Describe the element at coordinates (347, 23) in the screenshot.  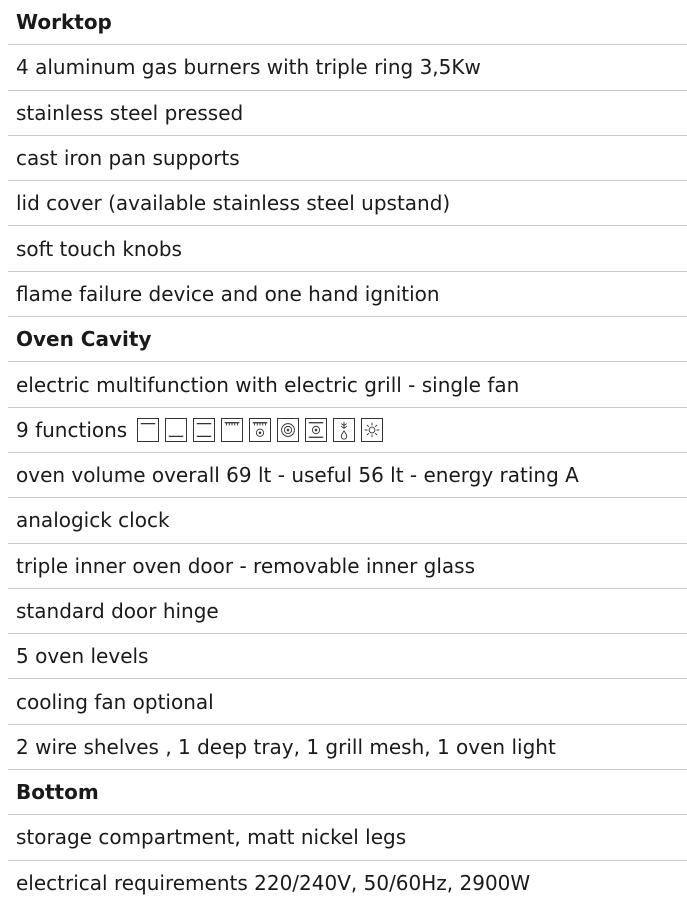
I see `section-header-worktop: Worktop` at that location.